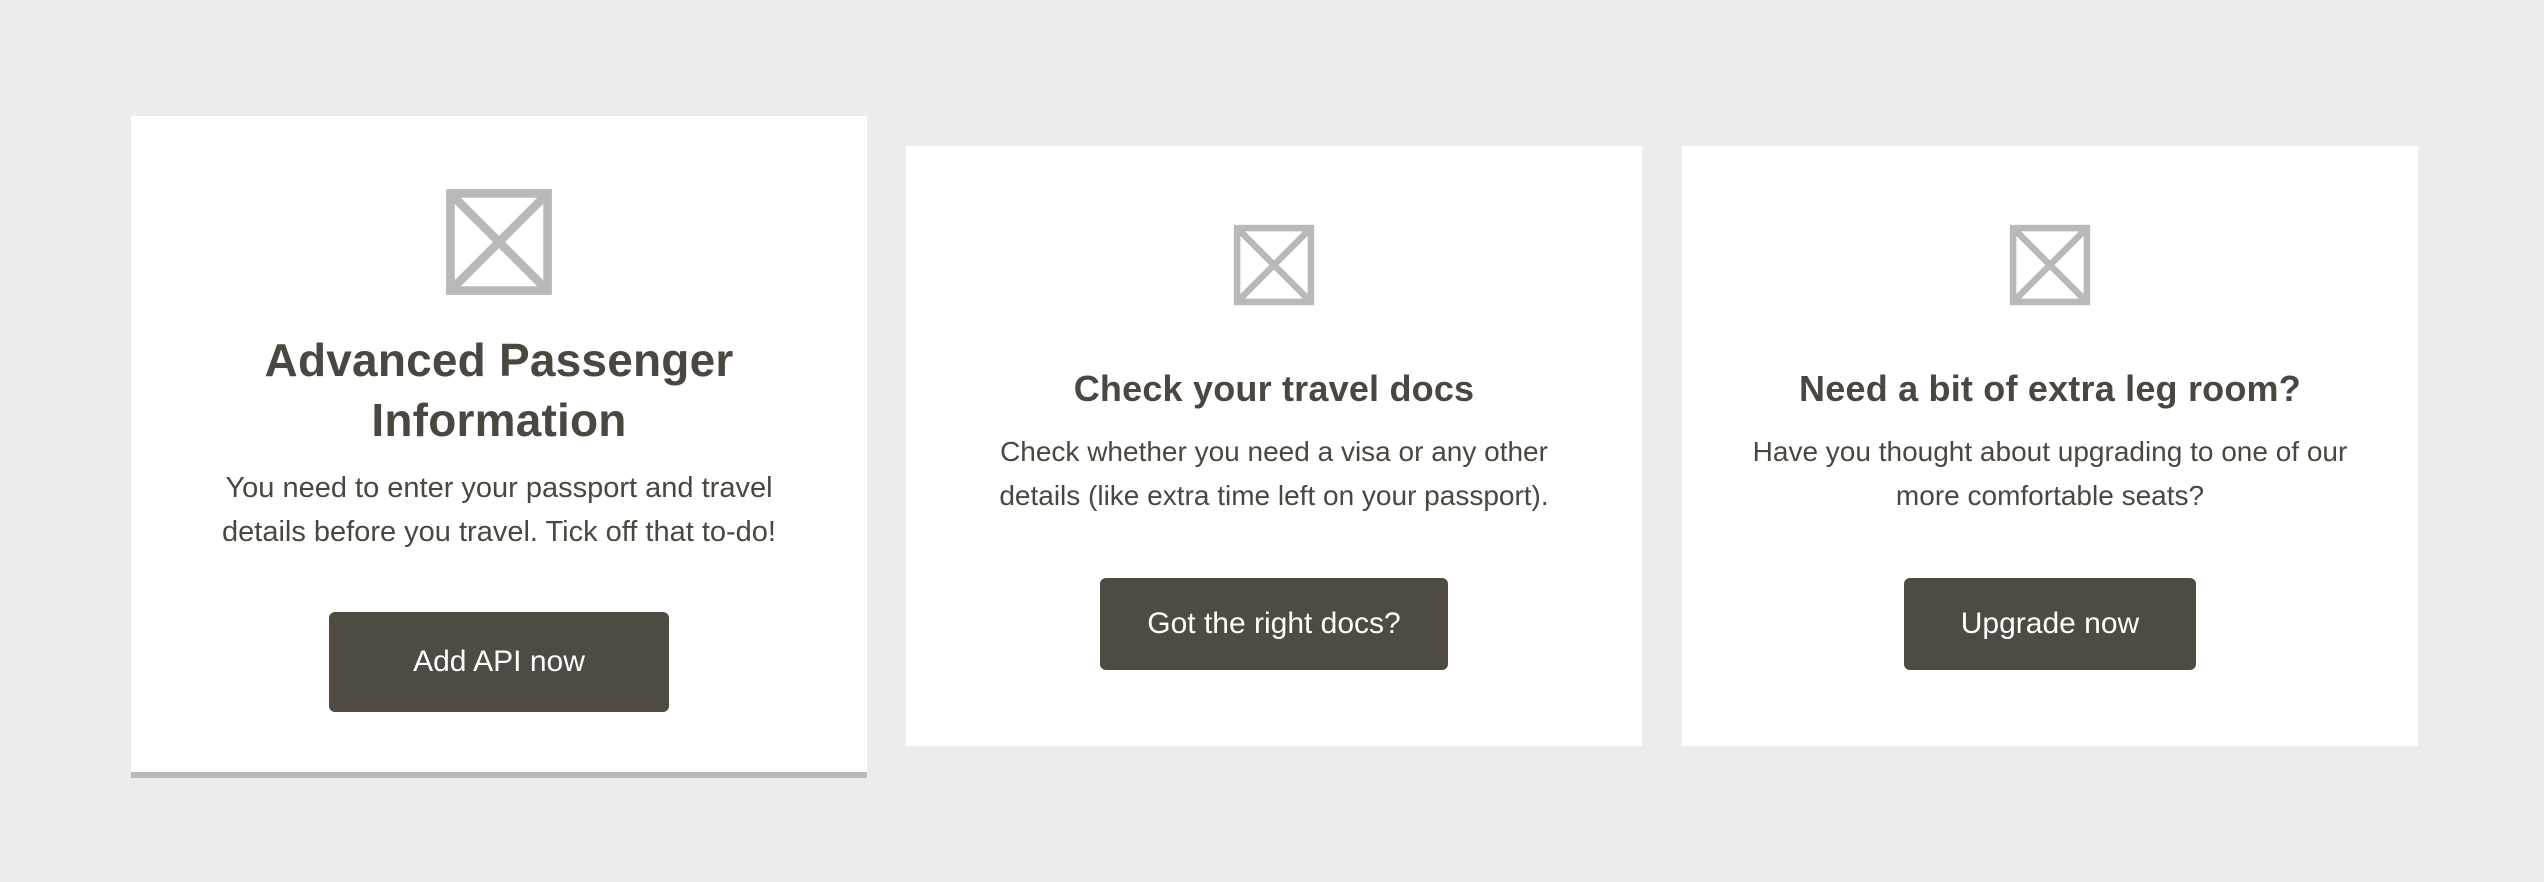  I want to click on add-api-button: Add API now, so click(499, 662).